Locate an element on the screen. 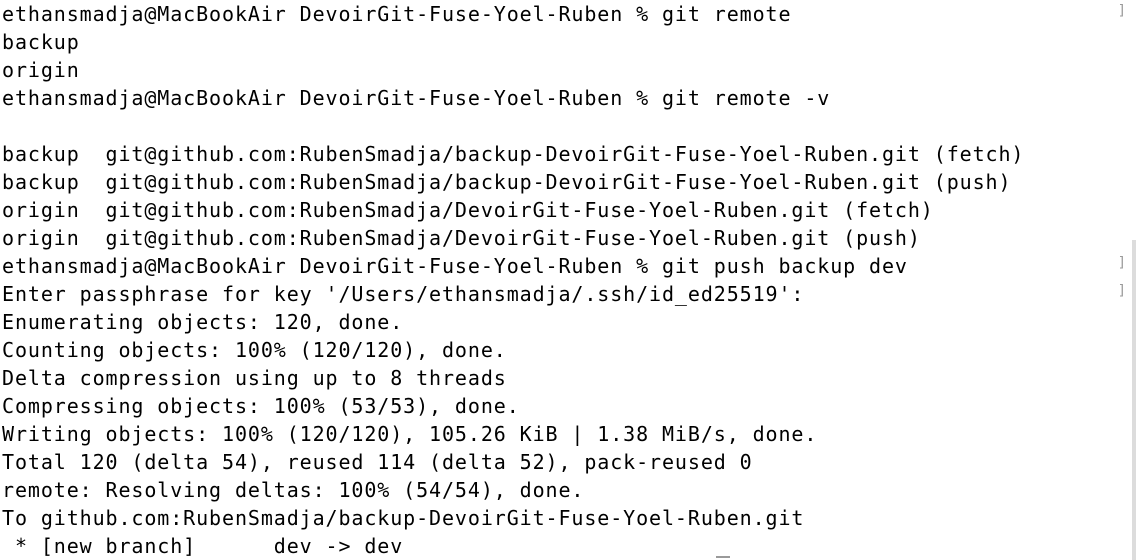  terminal-line: Compressing objects: 100% (53/53), done. is located at coordinates (261, 406).